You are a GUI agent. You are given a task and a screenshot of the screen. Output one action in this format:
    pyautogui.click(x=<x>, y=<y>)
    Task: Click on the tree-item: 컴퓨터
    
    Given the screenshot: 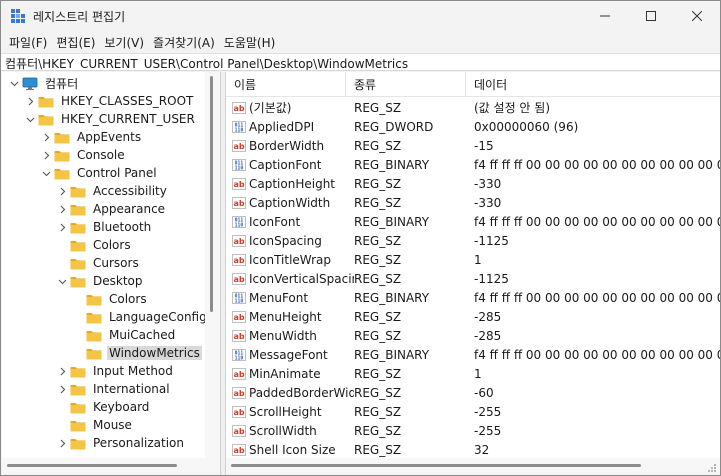 What is the action you would take?
    pyautogui.click(x=44, y=83)
    